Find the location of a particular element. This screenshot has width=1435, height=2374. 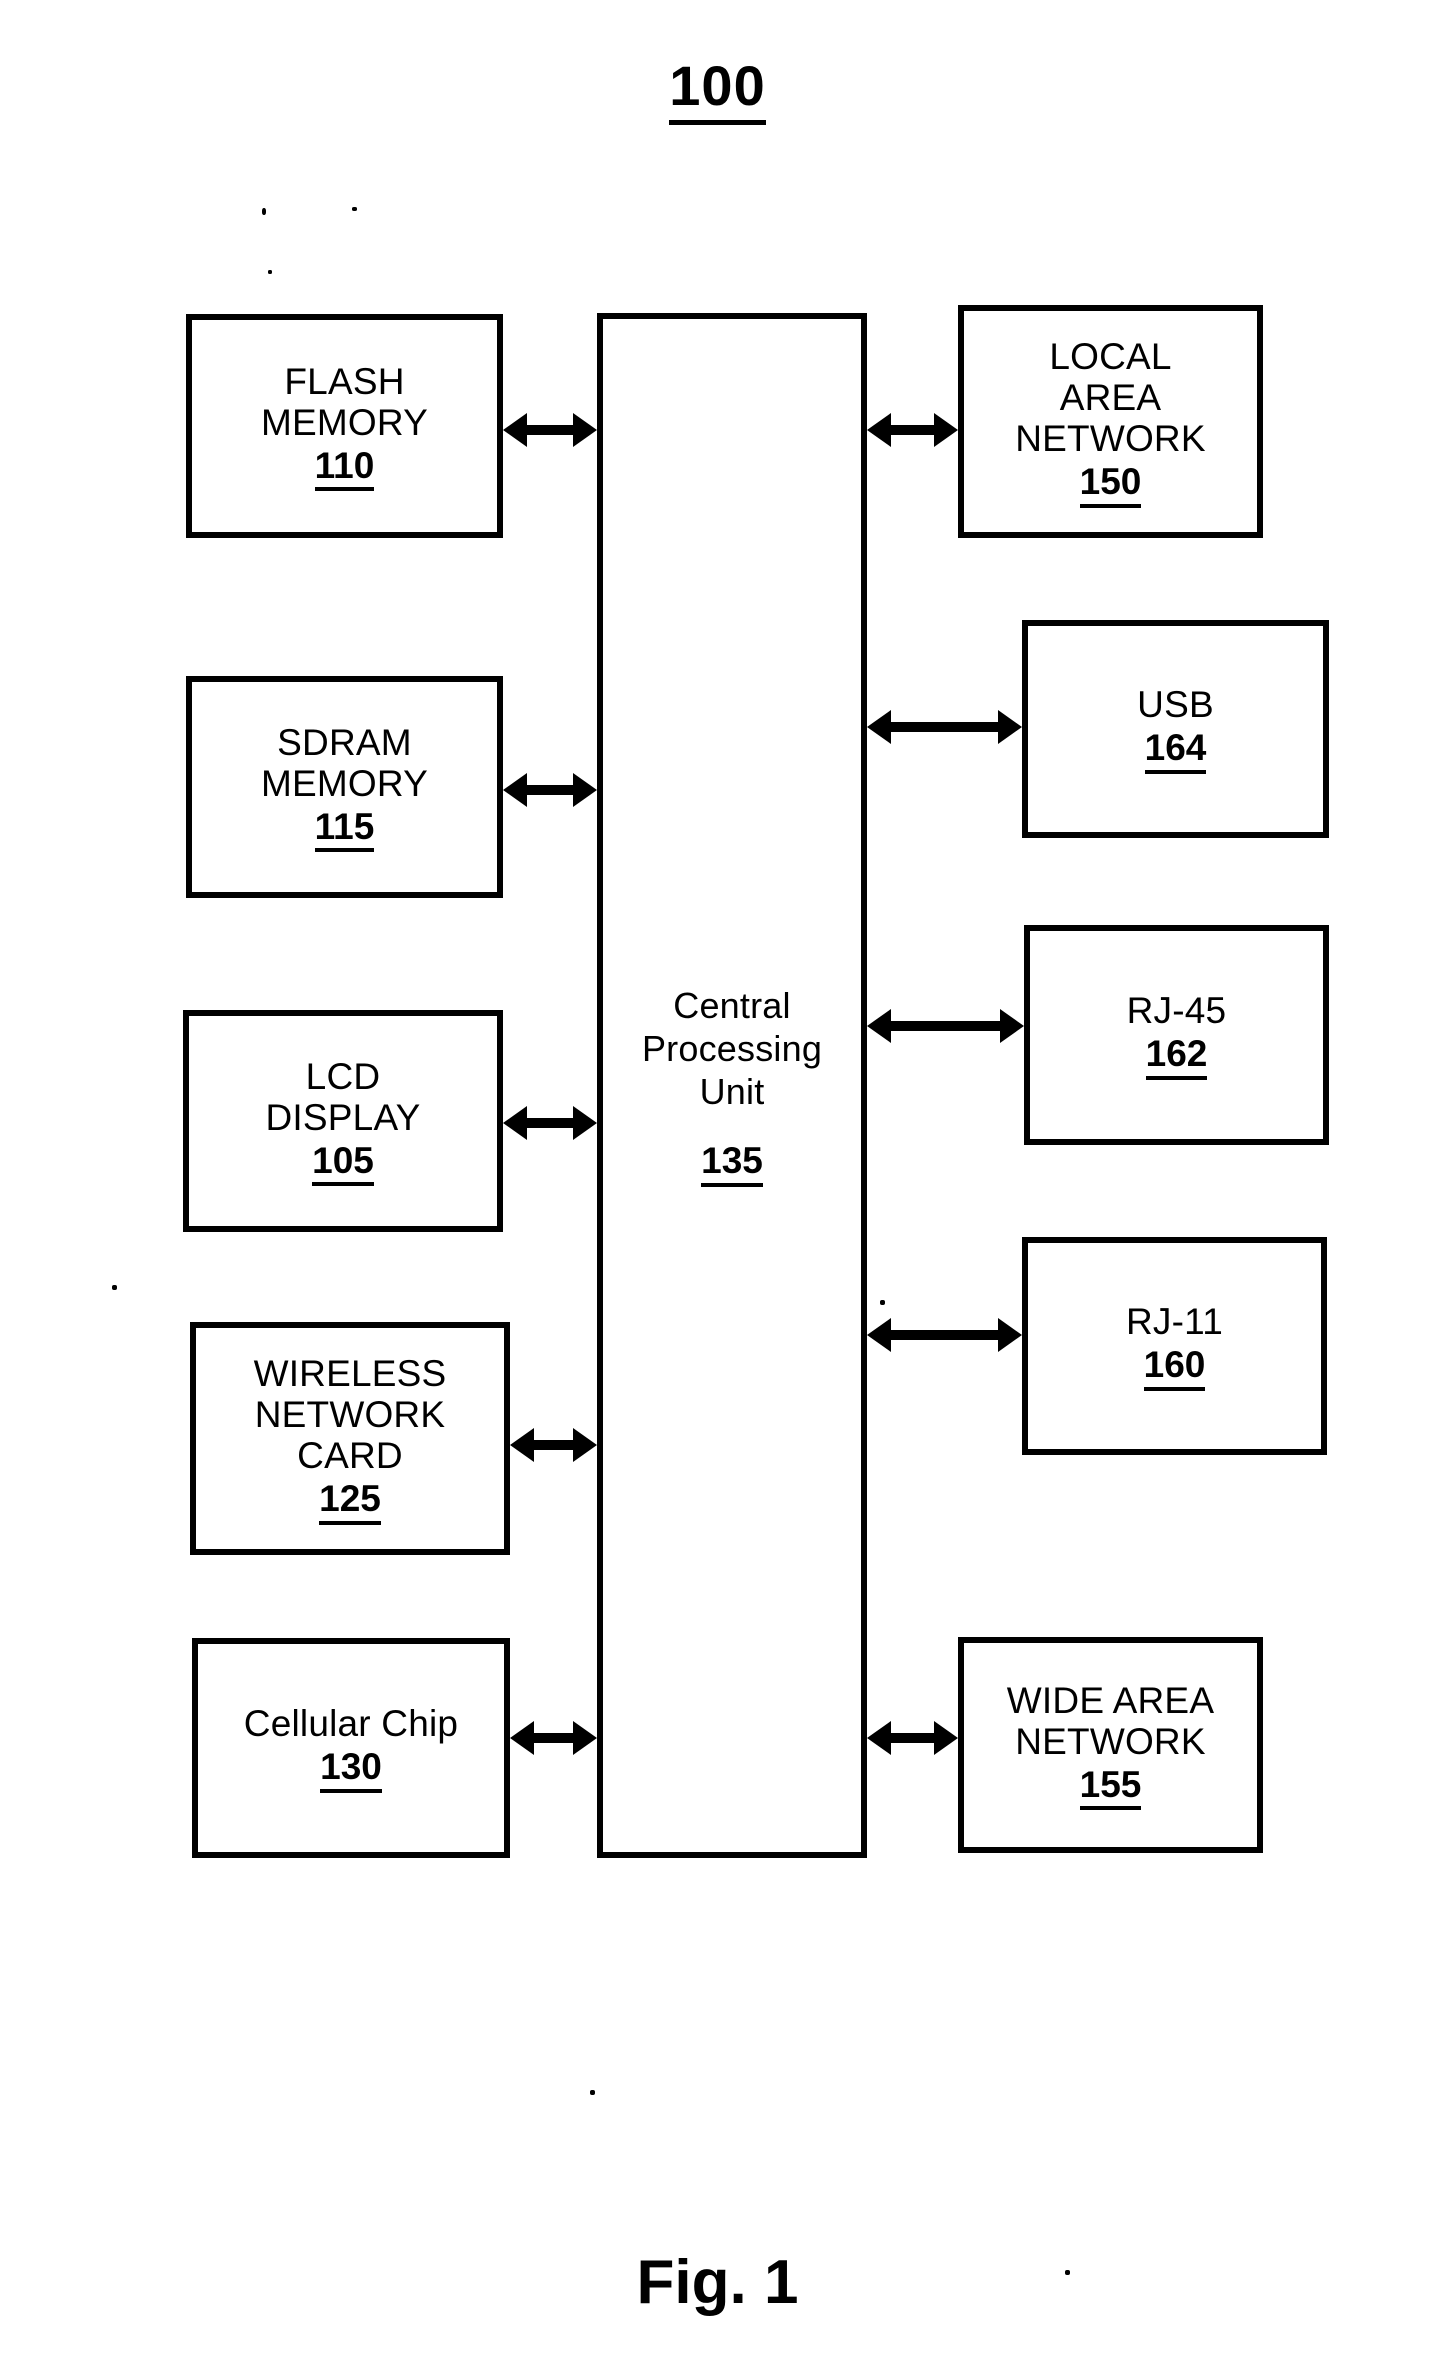

node-rj11: RJ-11 160 is located at coordinates (1174, 1346).